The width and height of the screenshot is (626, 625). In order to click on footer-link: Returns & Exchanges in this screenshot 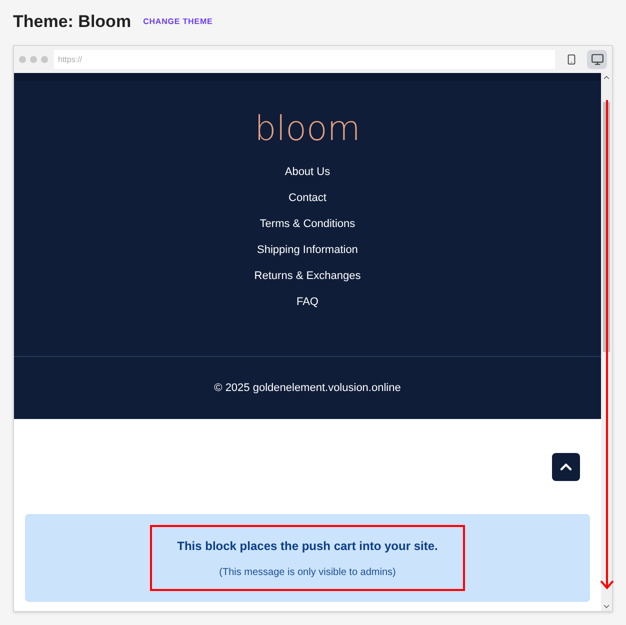, I will do `click(307, 276)`.